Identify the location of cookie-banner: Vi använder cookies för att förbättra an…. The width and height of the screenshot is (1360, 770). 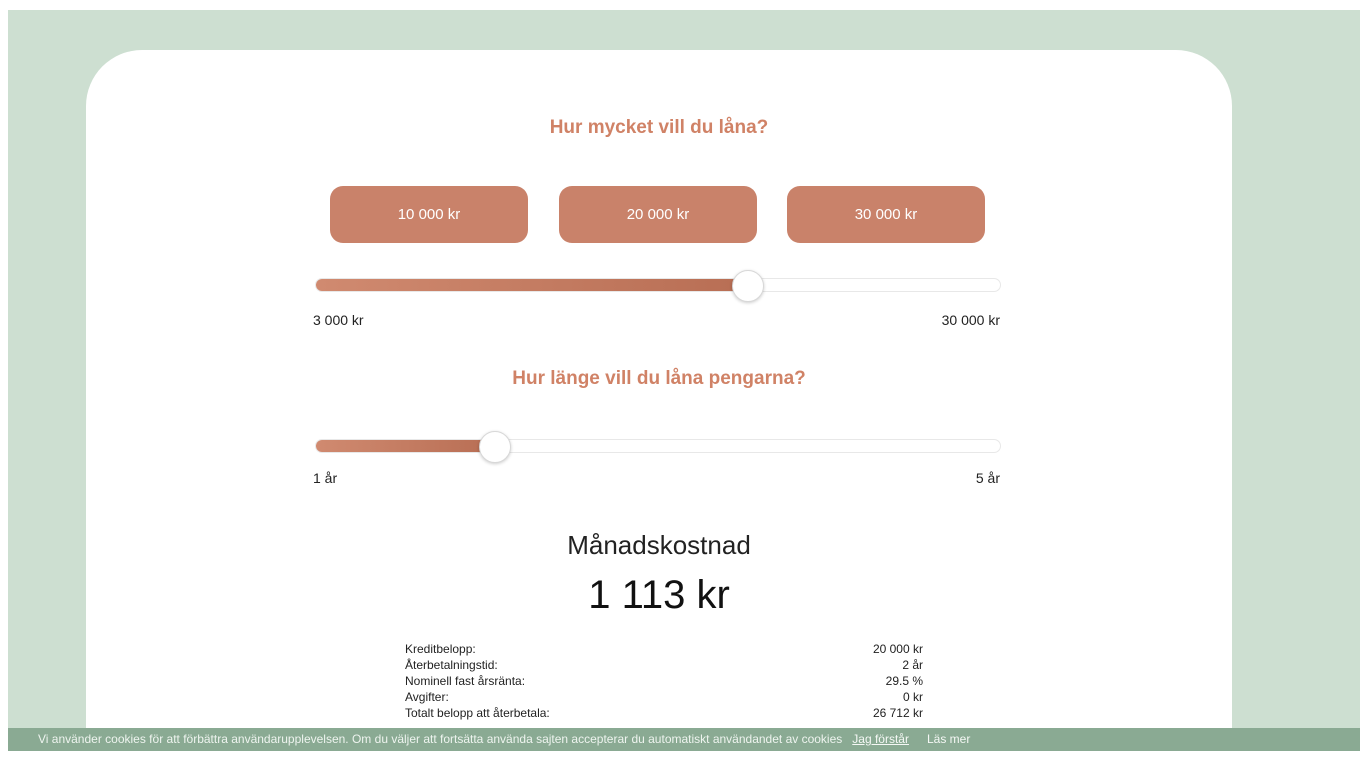
(684, 739).